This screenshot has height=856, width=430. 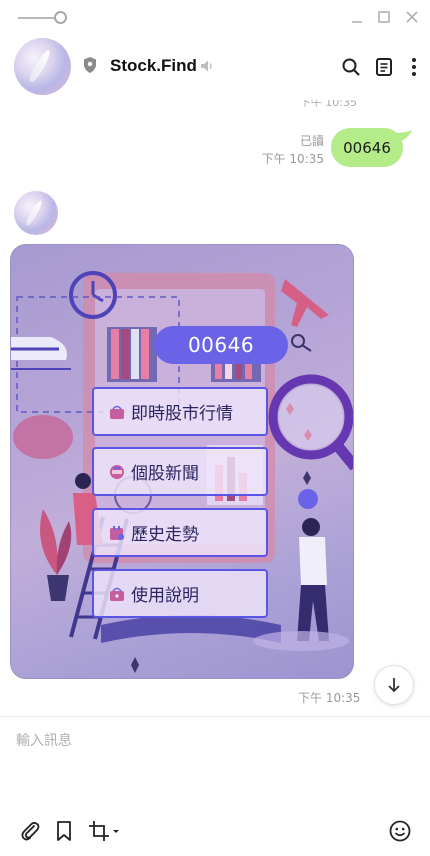 What do you see at coordinates (105, 831) in the screenshot?
I see `crop-icon` at bounding box center [105, 831].